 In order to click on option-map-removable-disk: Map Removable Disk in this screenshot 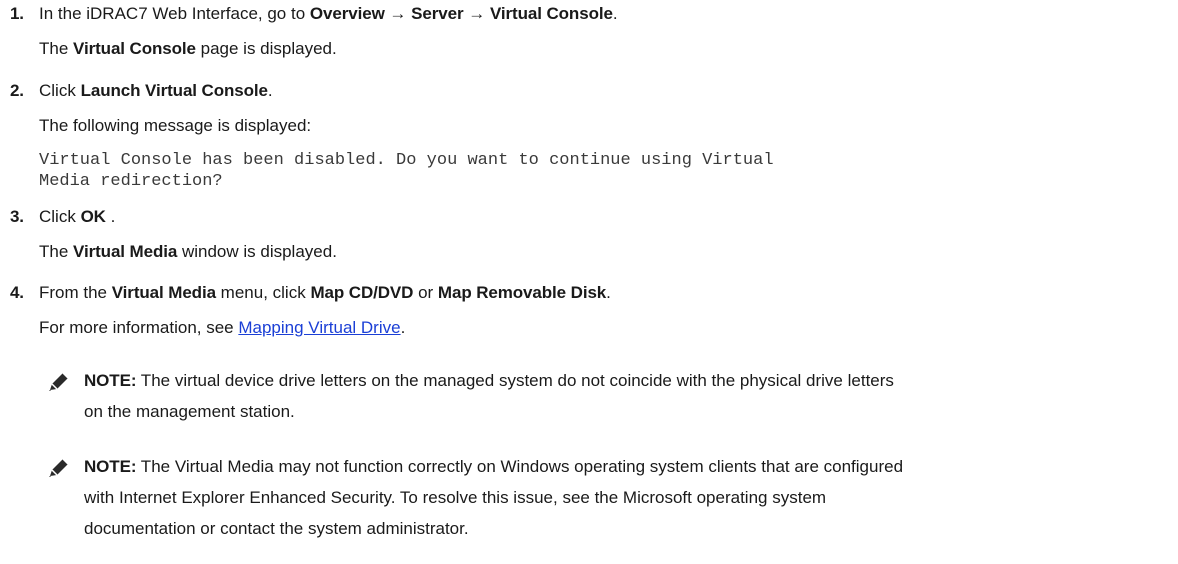, I will do `click(522, 292)`.